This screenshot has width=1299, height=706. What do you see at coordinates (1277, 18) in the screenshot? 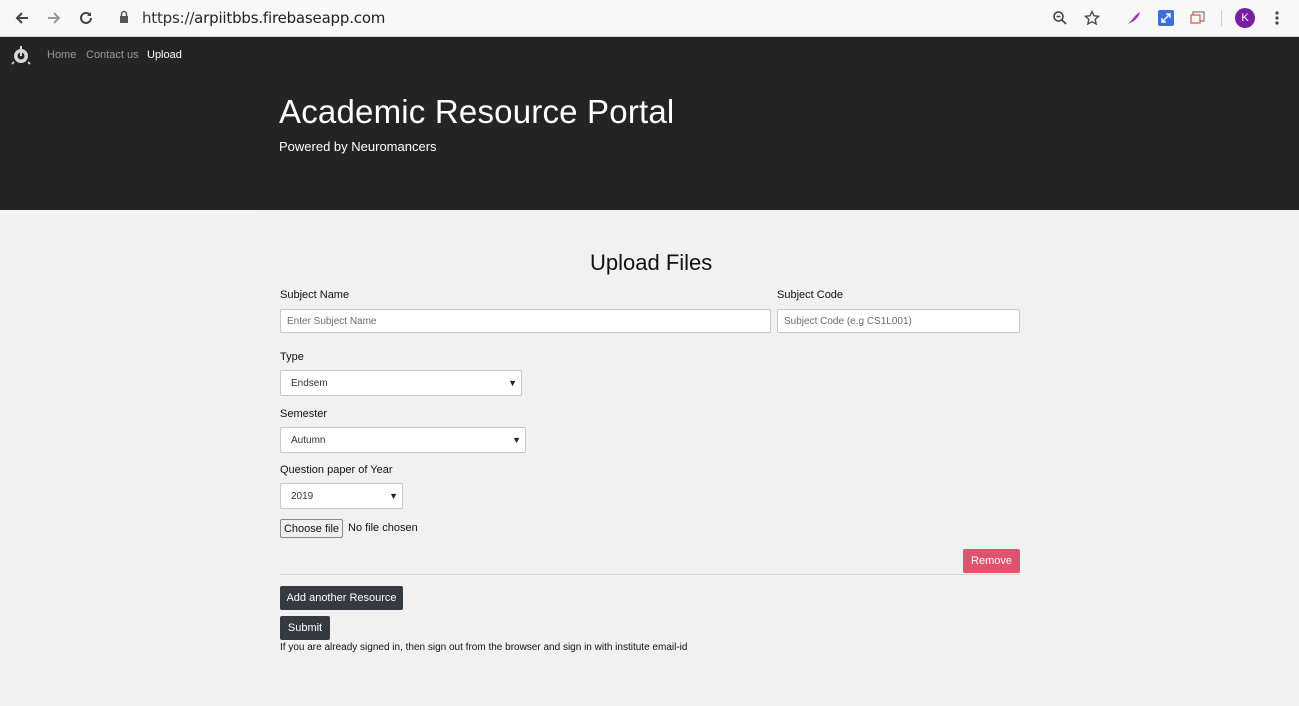
I see `menu-dots-icon` at bounding box center [1277, 18].